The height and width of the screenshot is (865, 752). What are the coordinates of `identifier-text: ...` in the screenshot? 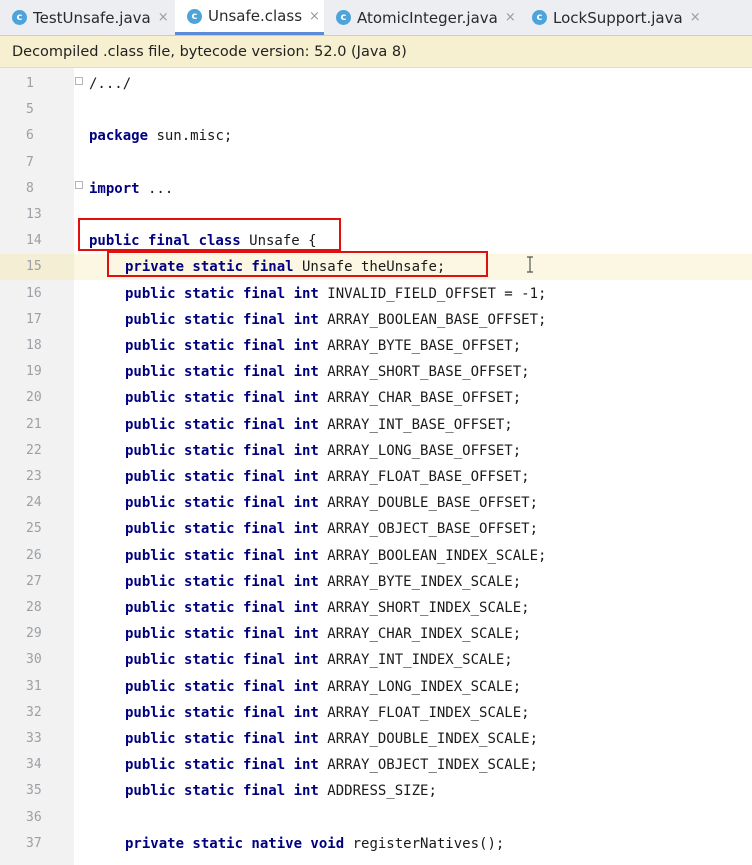 It's located at (156, 188).